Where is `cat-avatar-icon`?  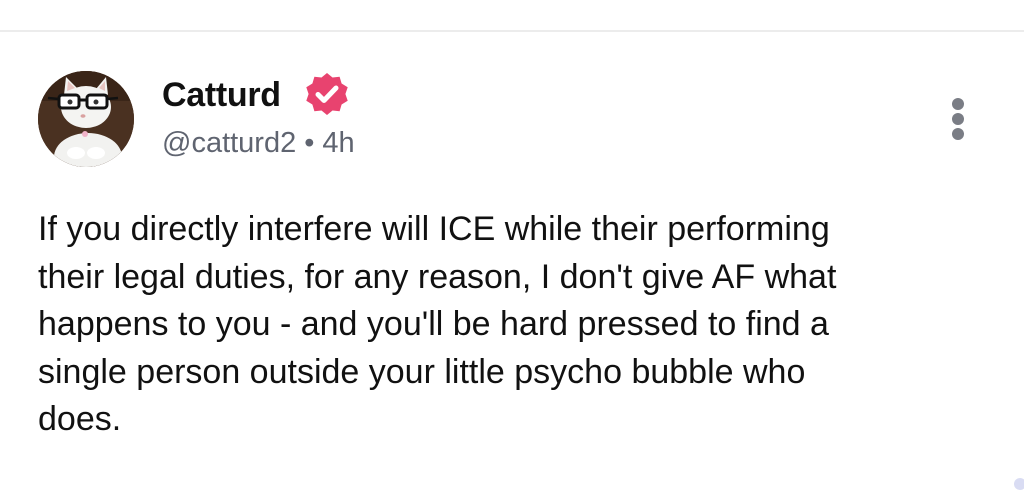 cat-avatar-icon is located at coordinates (86, 119).